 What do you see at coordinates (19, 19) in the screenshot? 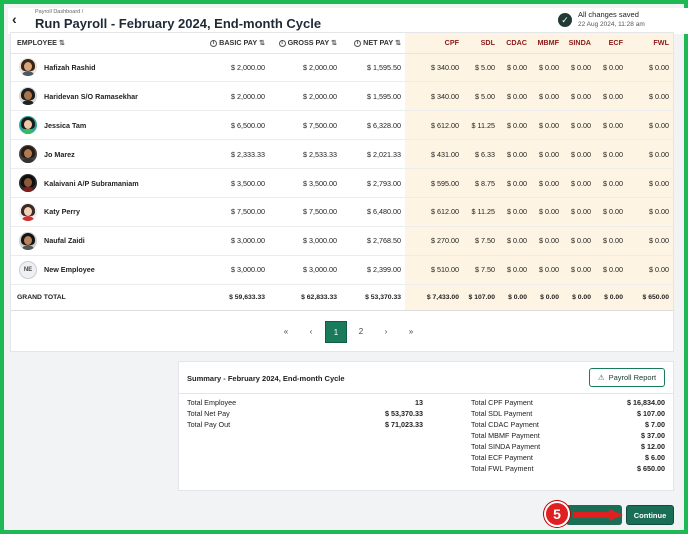
I see `back-arrow-icon: ‹` at bounding box center [19, 19].